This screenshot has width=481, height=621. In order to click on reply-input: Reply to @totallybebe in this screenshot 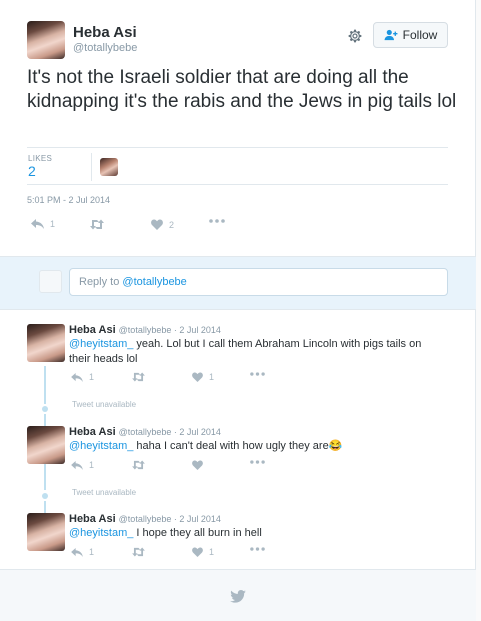, I will do `click(258, 282)`.